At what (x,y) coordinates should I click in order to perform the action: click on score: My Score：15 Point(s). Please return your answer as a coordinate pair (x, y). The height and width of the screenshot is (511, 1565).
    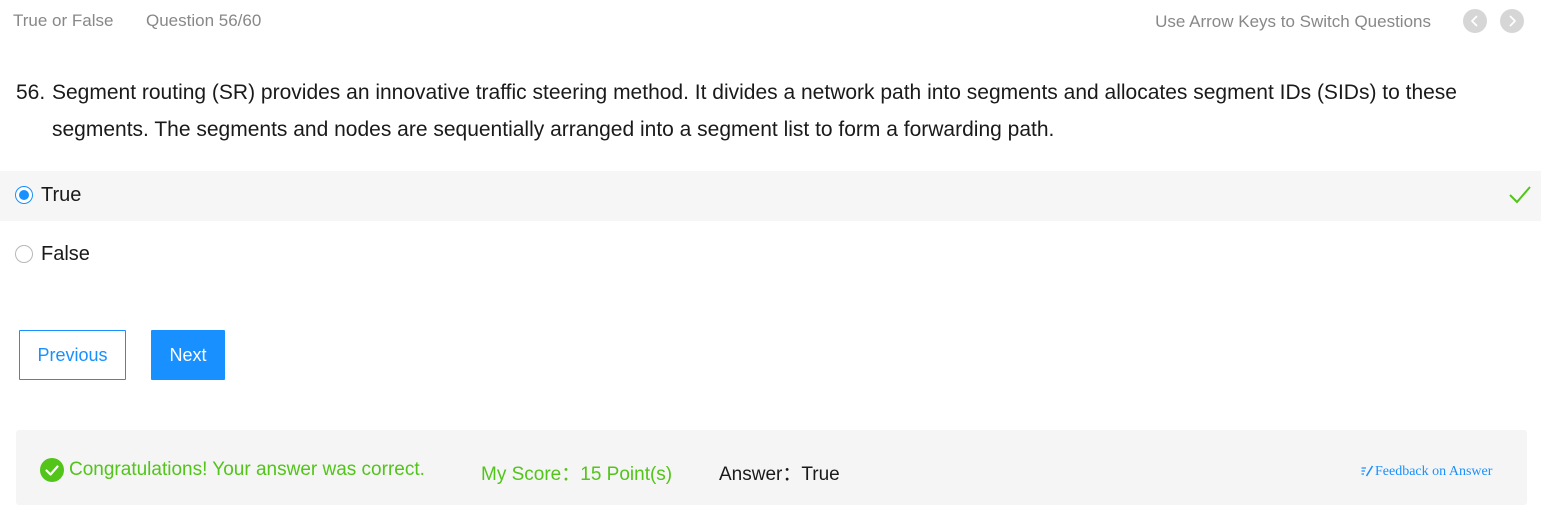
    Looking at the image, I should click on (576, 472).